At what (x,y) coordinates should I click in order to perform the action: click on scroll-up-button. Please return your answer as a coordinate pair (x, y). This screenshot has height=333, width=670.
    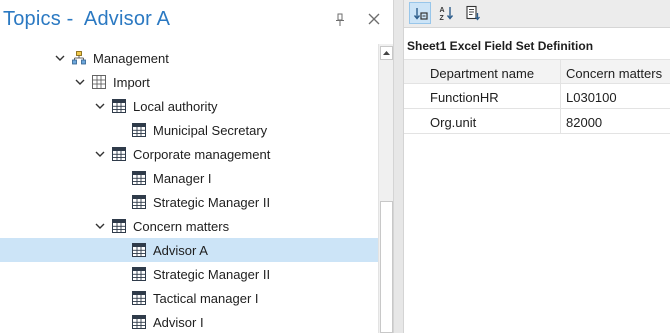
    Looking at the image, I should click on (386, 53).